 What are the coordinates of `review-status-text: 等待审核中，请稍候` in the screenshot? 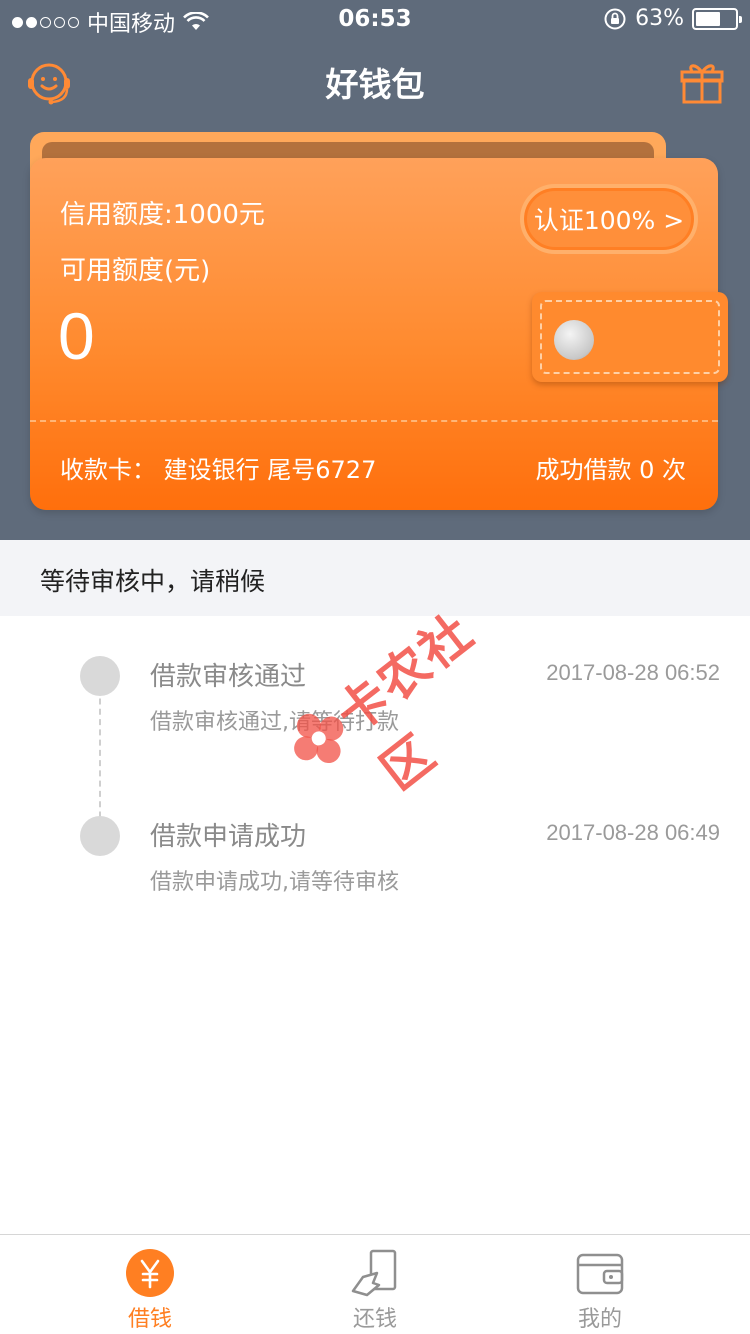 It's located at (153, 581).